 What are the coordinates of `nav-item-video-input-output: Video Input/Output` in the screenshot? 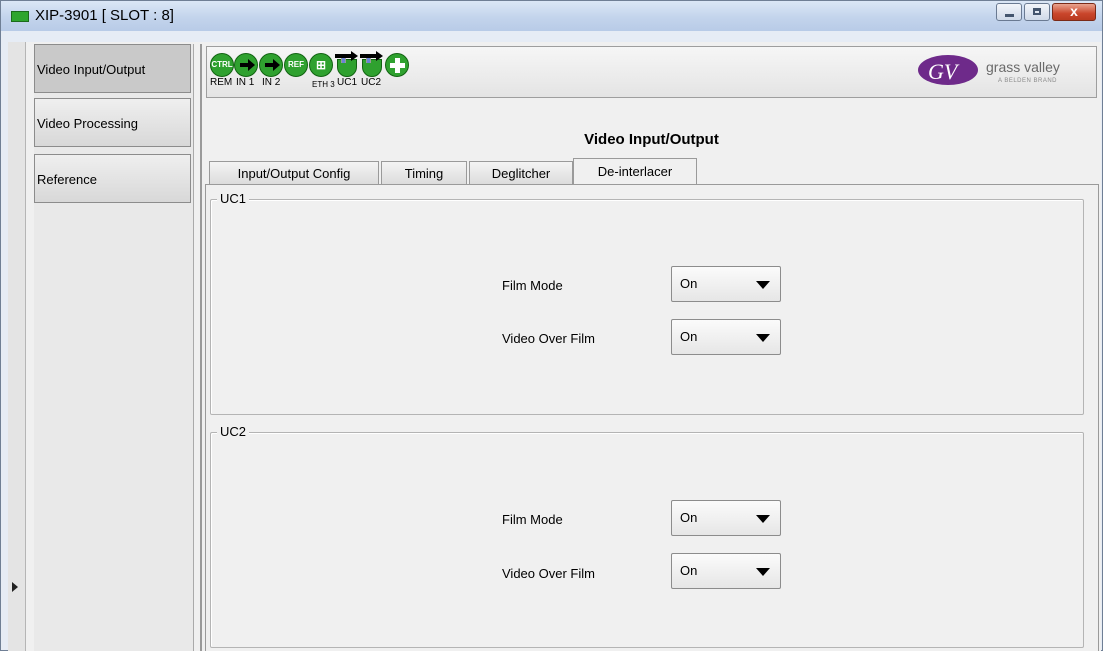 It's located at (112, 68).